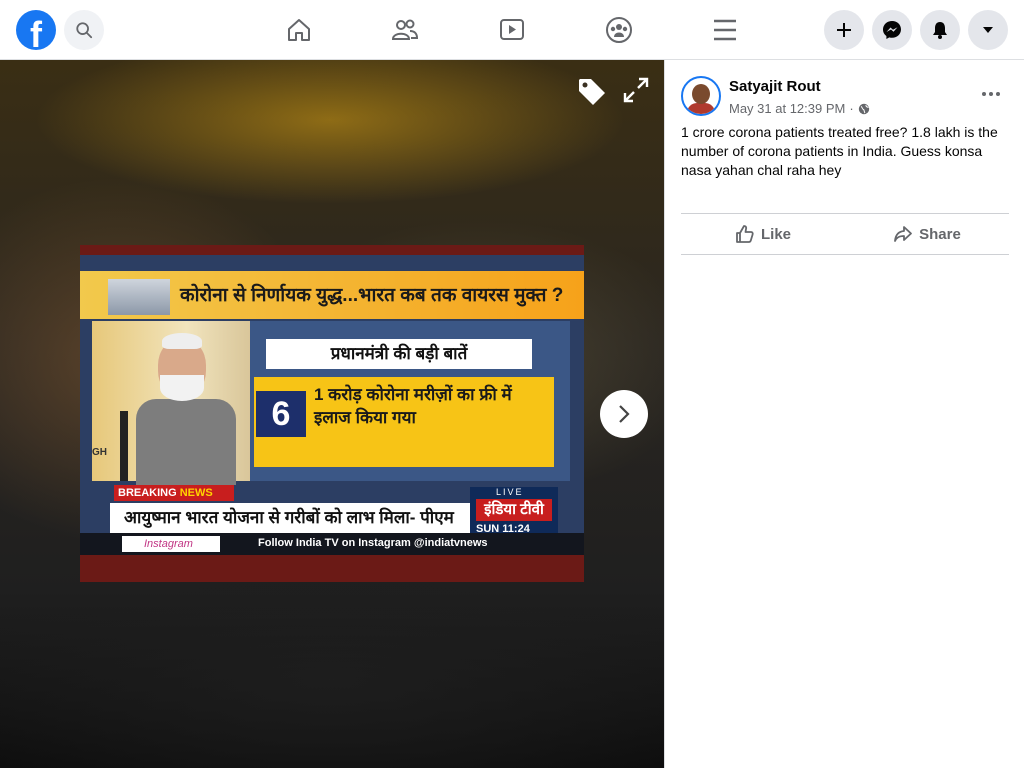 The height and width of the screenshot is (768, 1024). I want to click on channel-logo: LIVE इंडिया टीवी SUN 11:24, so click(514, 513).